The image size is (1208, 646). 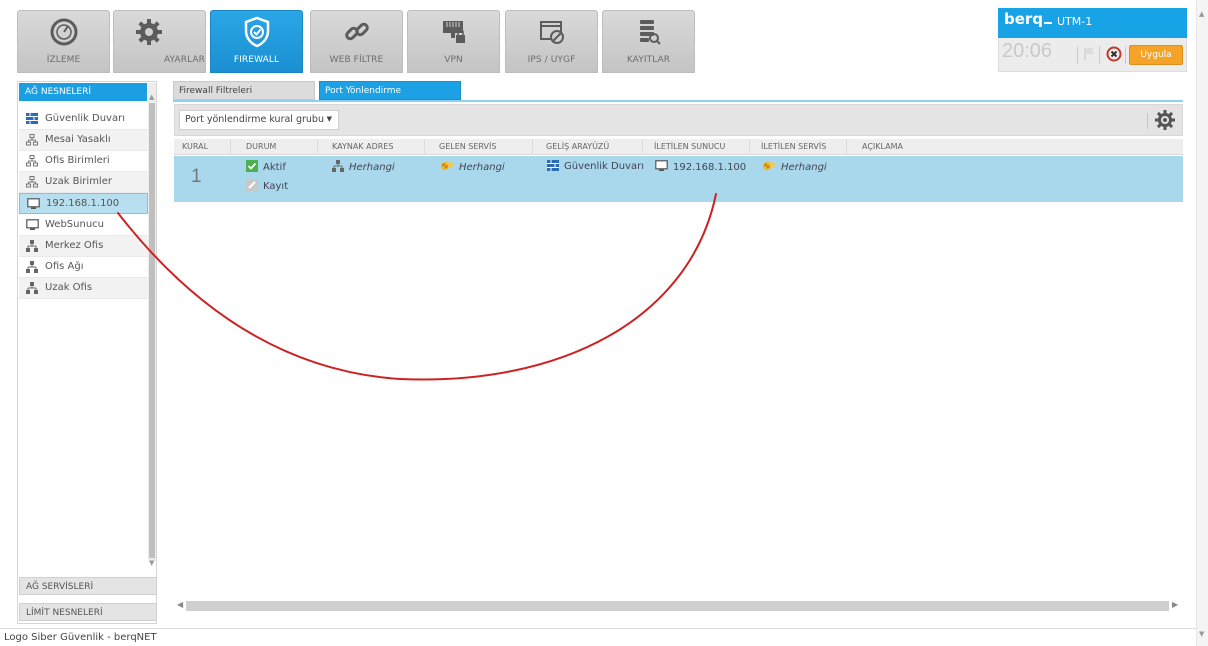 I want to click on column-header: GELİŞ ARAYÜZÜ, so click(x=577, y=146).